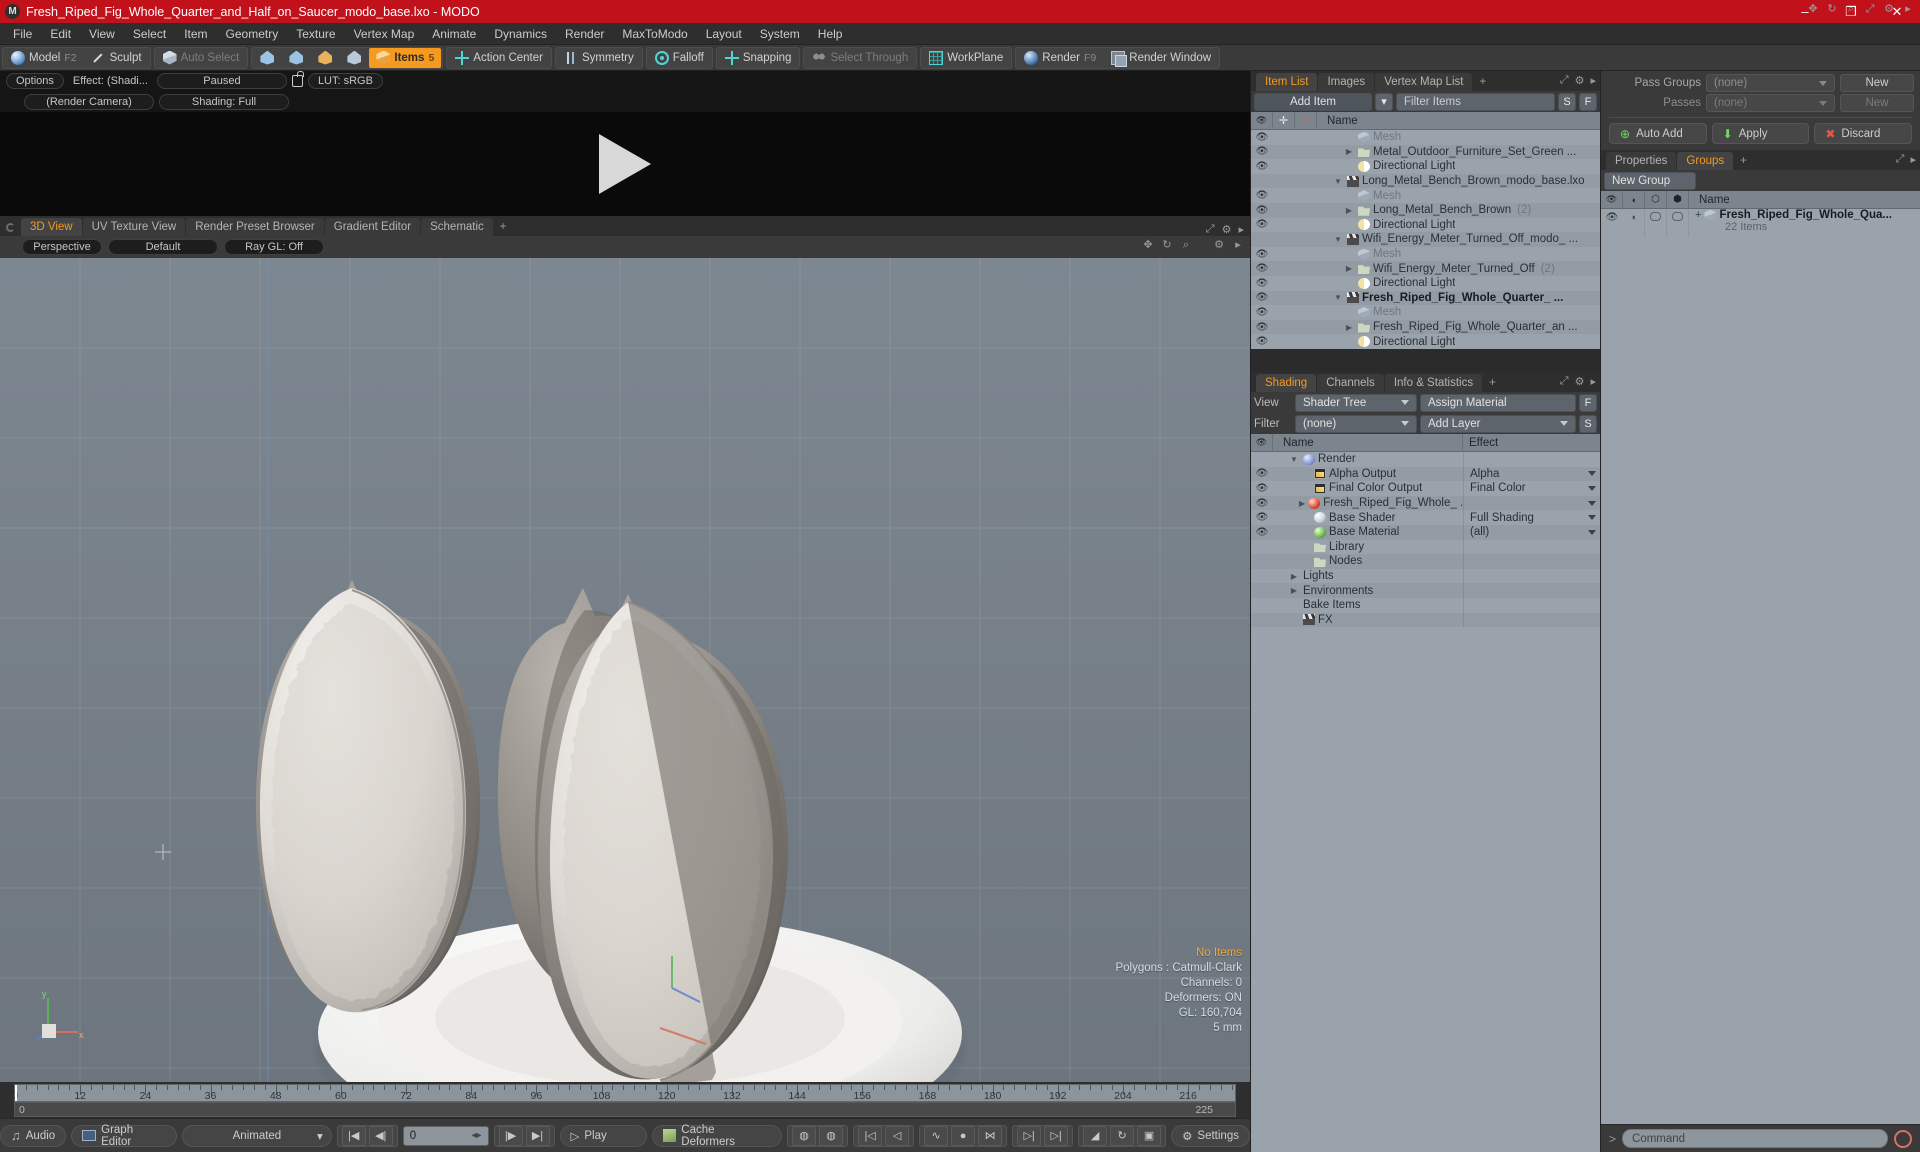  I want to click on shading-row: ▶ Lights, so click(1425, 576).